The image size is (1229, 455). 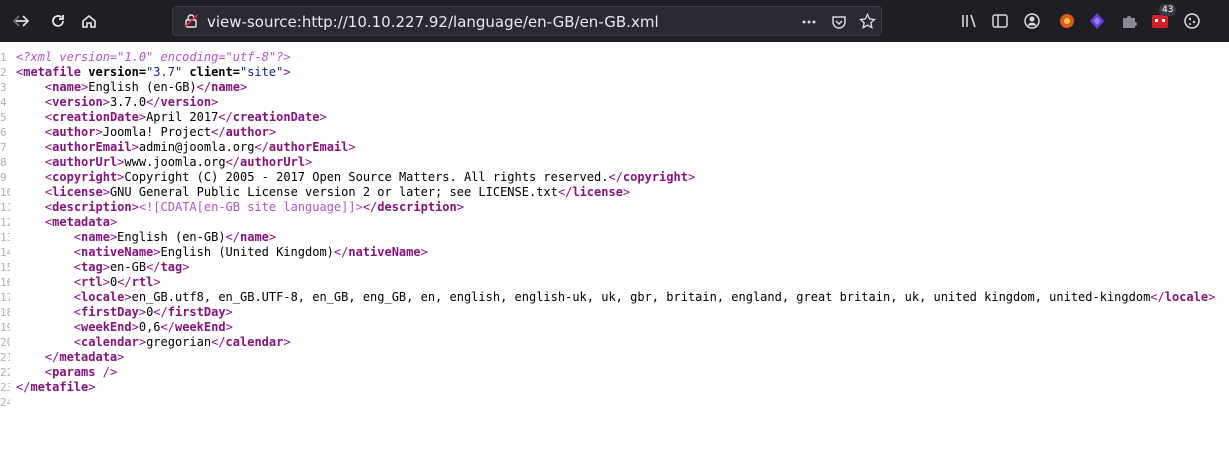 I want to click on line-number: 13, so click(x=5, y=237).